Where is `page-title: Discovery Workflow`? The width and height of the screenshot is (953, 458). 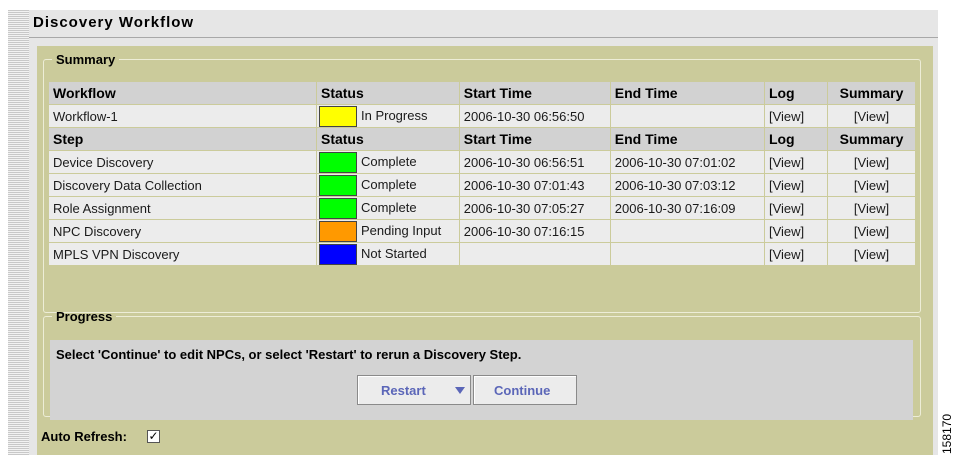 page-title: Discovery Workflow is located at coordinates (114, 22).